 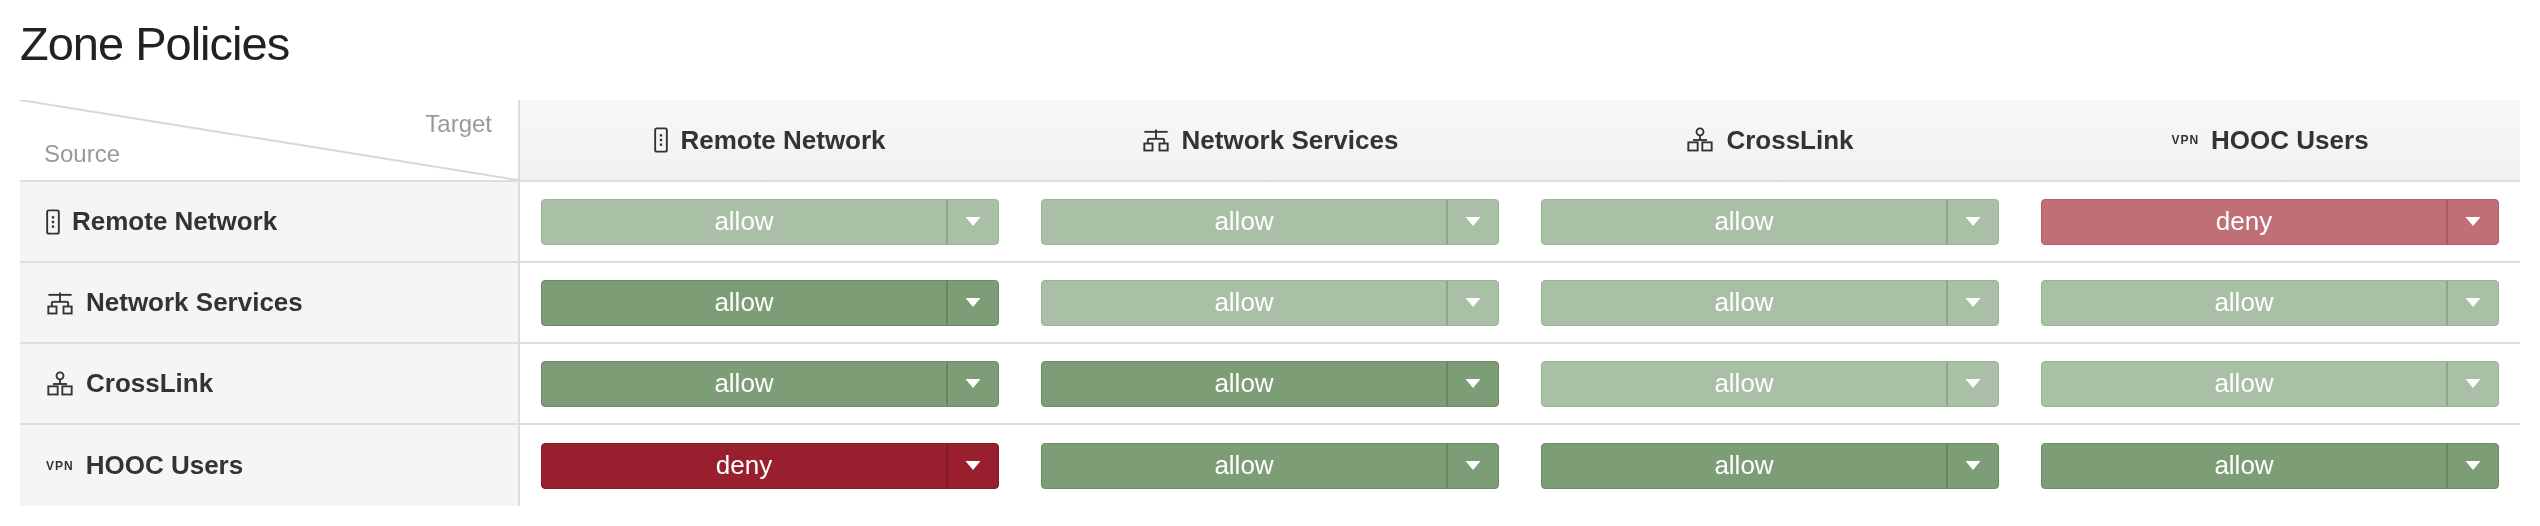 I want to click on column-header: Remote Network, so click(x=783, y=140).